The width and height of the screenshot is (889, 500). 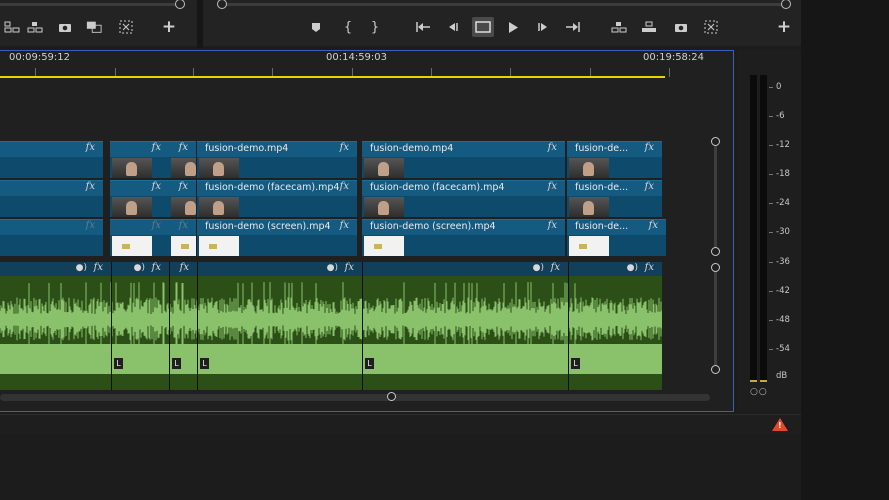 What do you see at coordinates (423, 27) in the screenshot?
I see `go-to-in-icon` at bounding box center [423, 27].